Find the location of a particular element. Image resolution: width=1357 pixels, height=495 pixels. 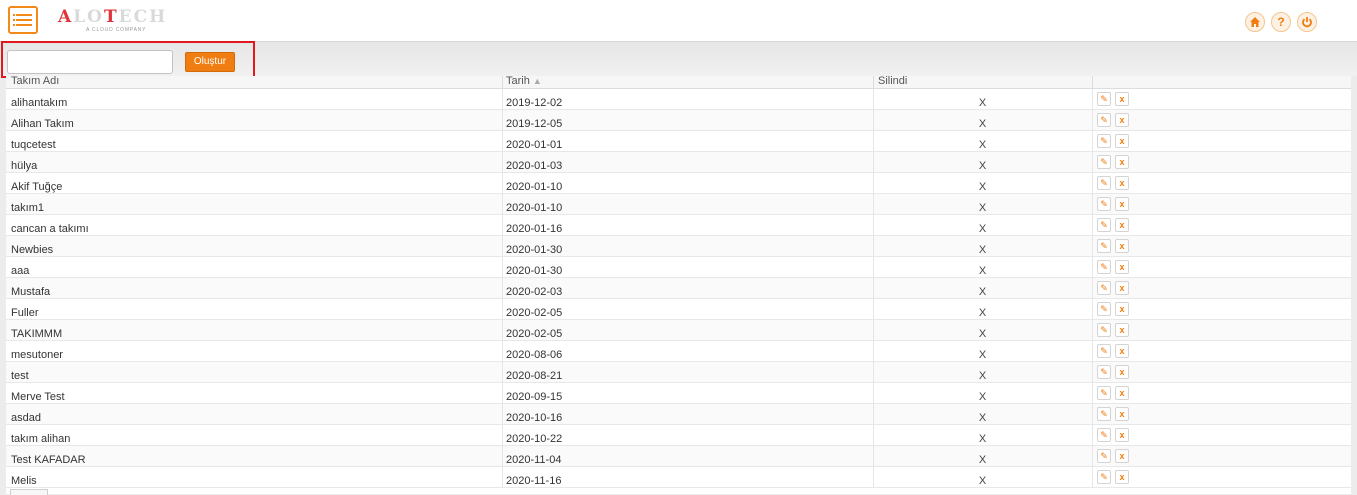

table-row: tuqcetest 2020-01-01 X ✎ x is located at coordinates (678, 141).